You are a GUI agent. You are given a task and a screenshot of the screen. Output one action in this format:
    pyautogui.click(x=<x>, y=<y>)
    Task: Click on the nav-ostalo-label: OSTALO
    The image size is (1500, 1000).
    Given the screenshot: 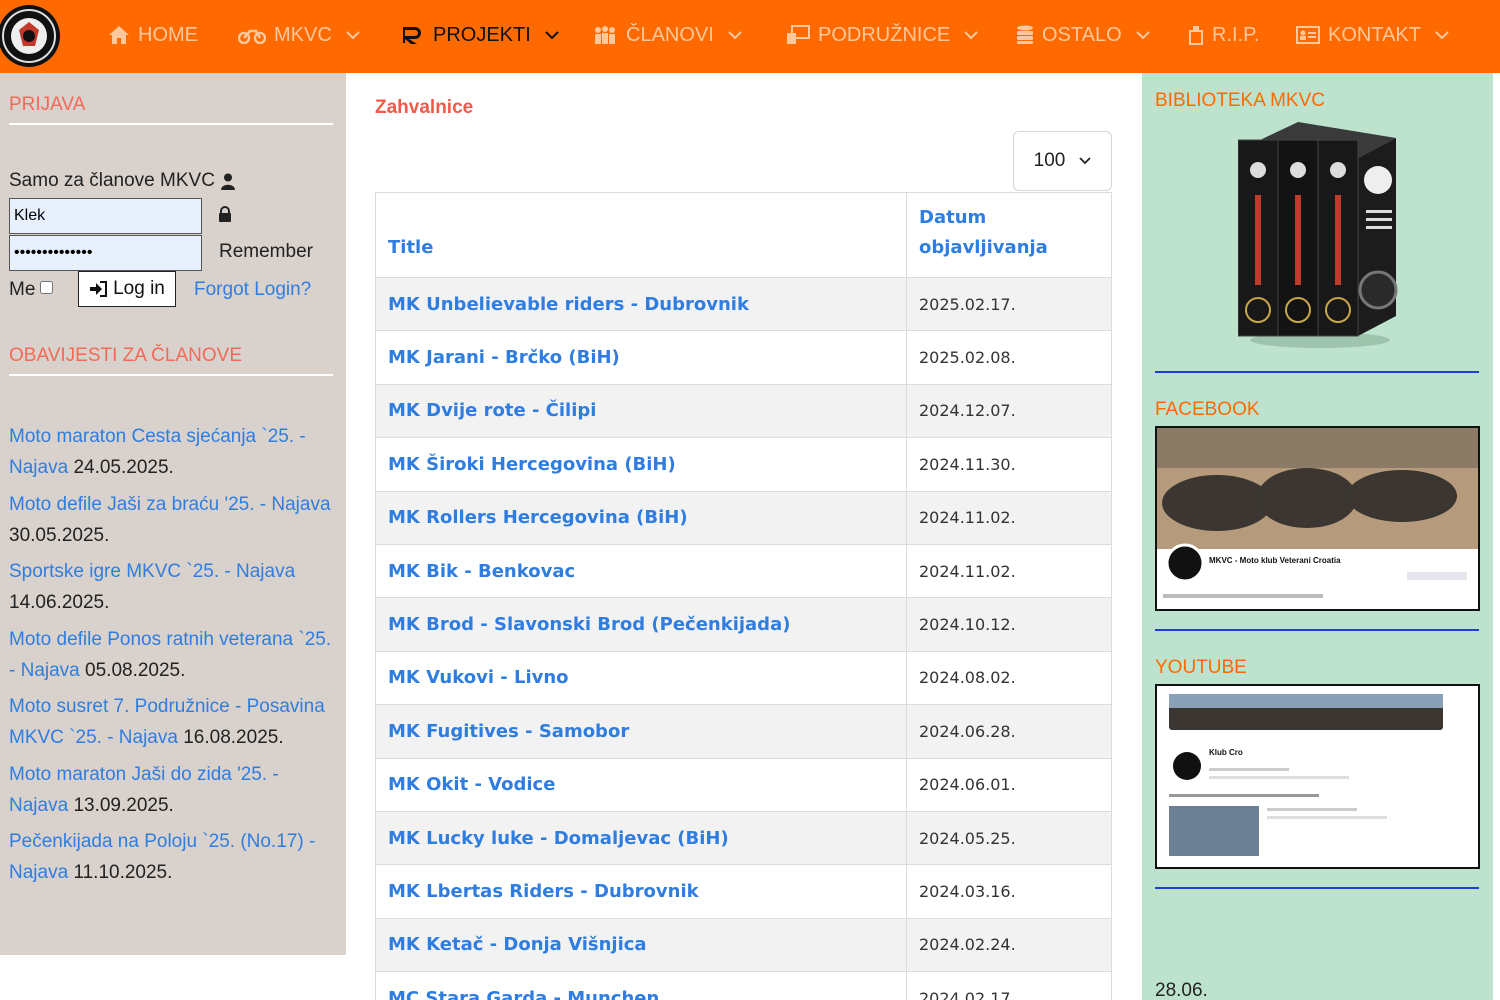 What is the action you would take?
    pyautogui.click(x=1082, y=34)
    